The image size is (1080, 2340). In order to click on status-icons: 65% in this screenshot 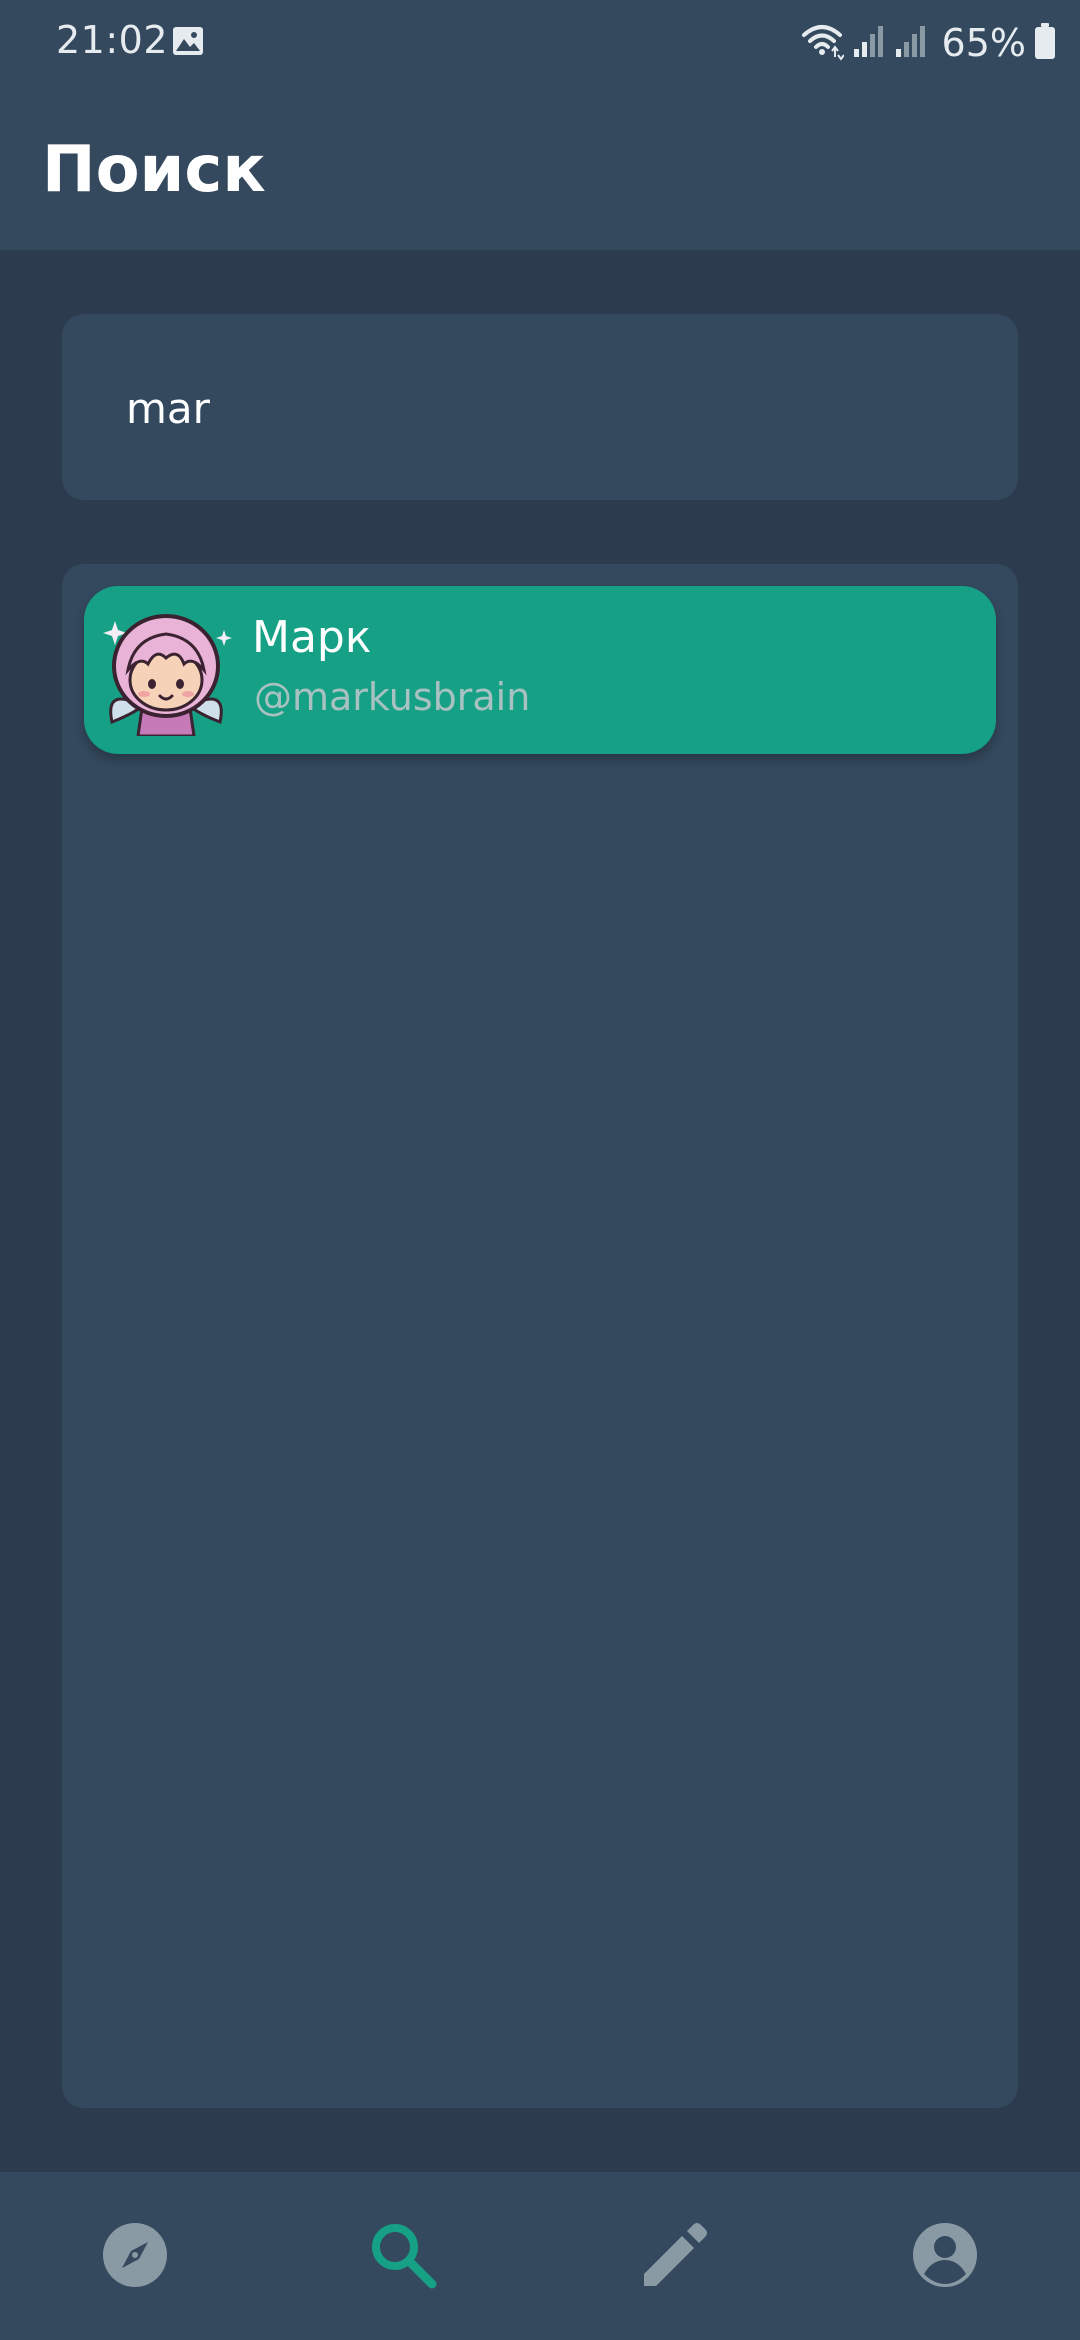, I will do `click(928, 43)`.